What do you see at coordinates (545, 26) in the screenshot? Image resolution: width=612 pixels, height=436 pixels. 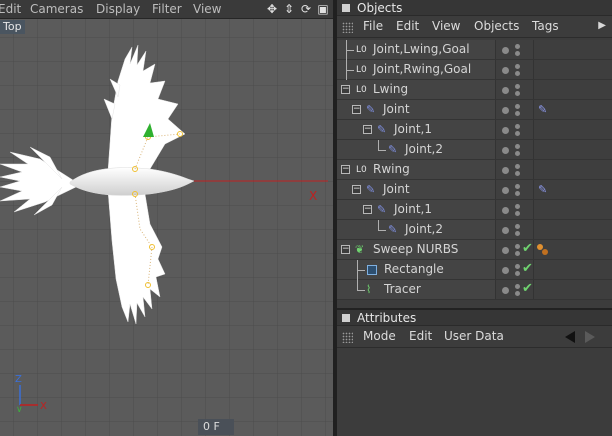 I see `objects-menu-tags: Tags` at bounding box center [545, 26].